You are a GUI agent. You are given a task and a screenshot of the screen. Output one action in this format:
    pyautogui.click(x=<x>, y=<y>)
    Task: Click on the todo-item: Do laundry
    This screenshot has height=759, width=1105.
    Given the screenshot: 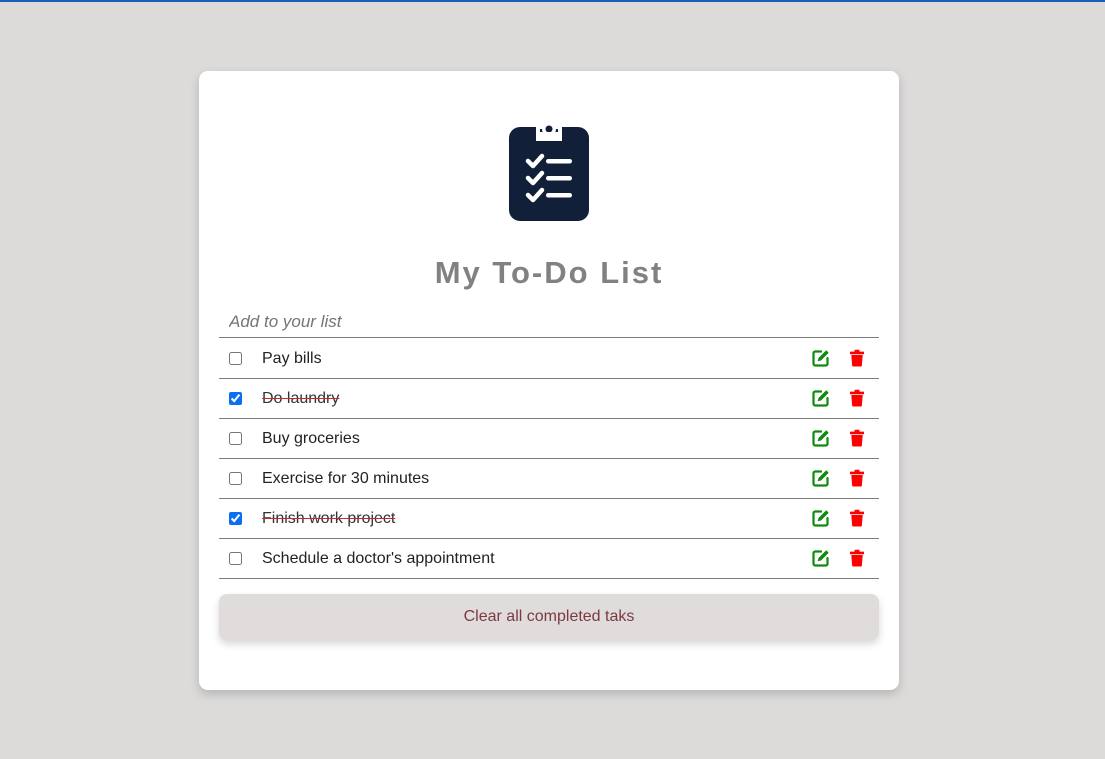 What is the action you would take?
    pyautogui.click(x=549, y=399)
    